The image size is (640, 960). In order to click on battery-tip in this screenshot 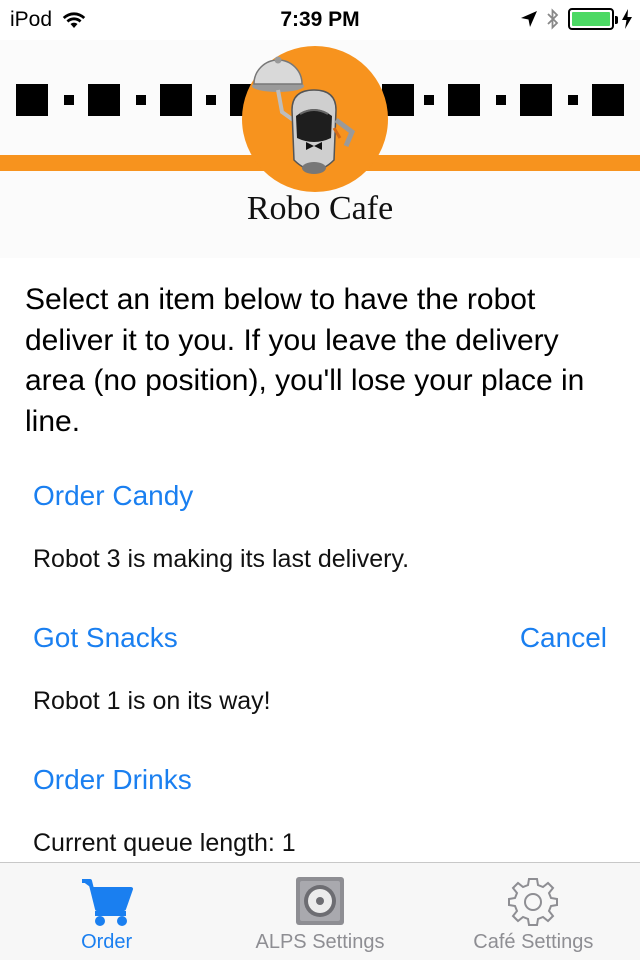, I will do `click(616, 20)`.